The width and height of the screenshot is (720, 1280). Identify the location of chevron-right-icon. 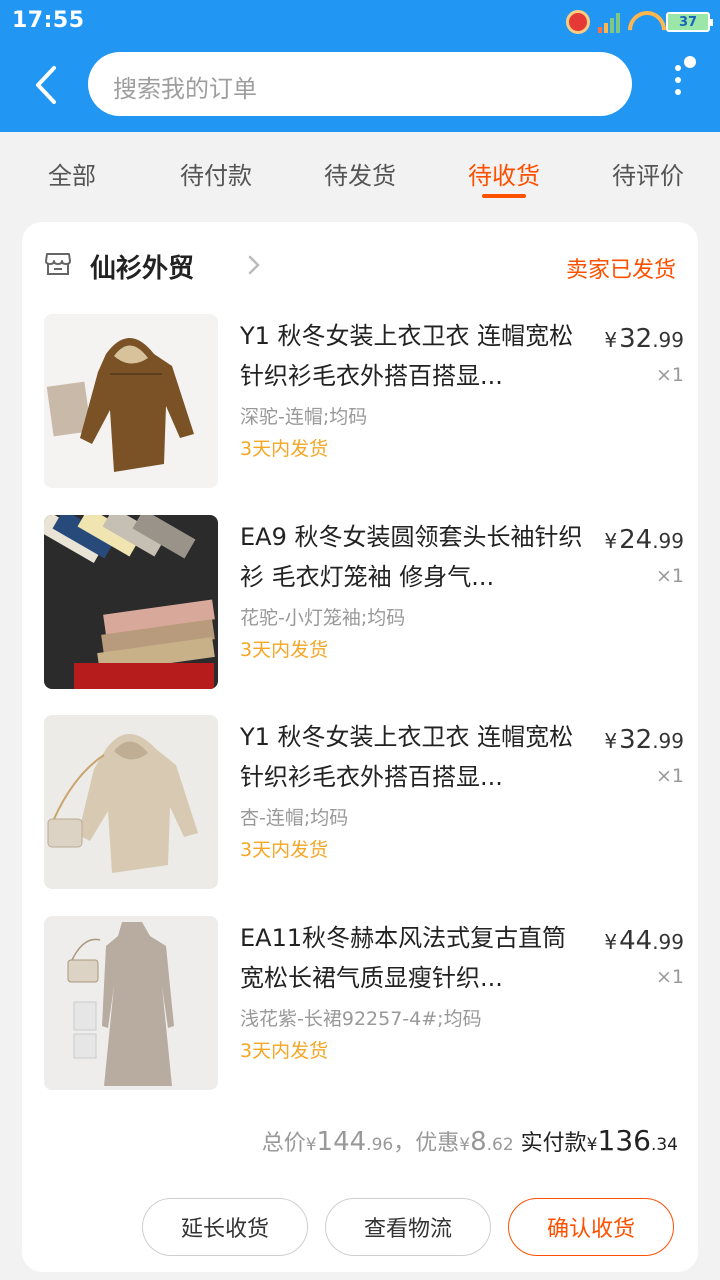
(254, 265).